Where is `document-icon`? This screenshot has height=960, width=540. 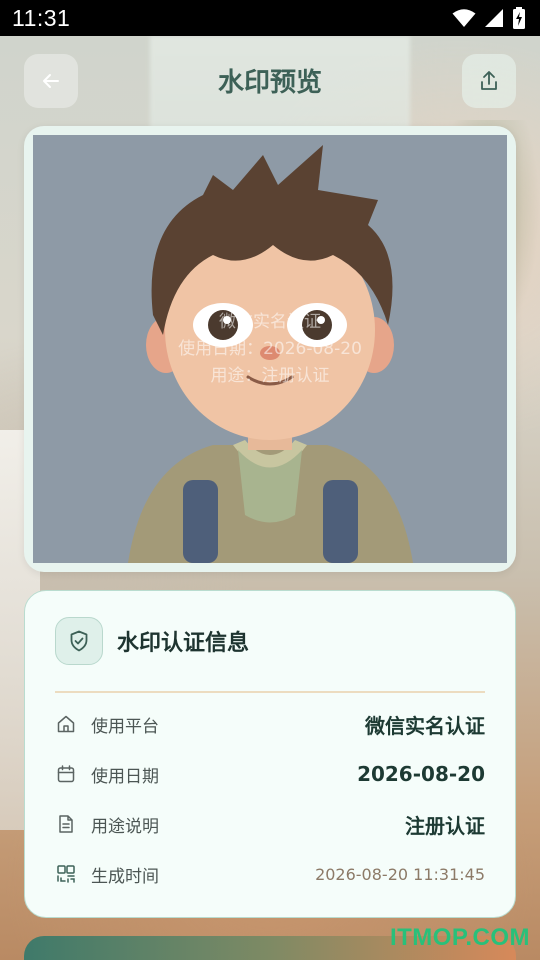
document-icon is located at coordinates (66, 824).